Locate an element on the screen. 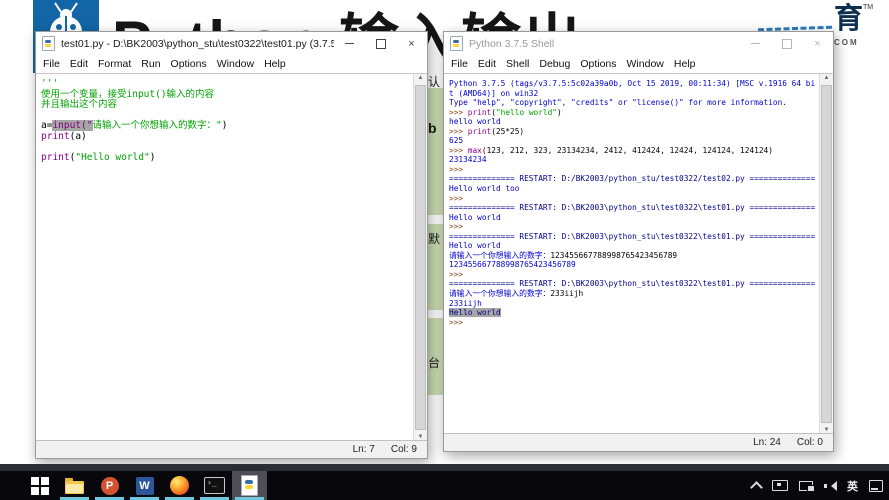  taskbar-firefox is located at coordinates (179, 485).